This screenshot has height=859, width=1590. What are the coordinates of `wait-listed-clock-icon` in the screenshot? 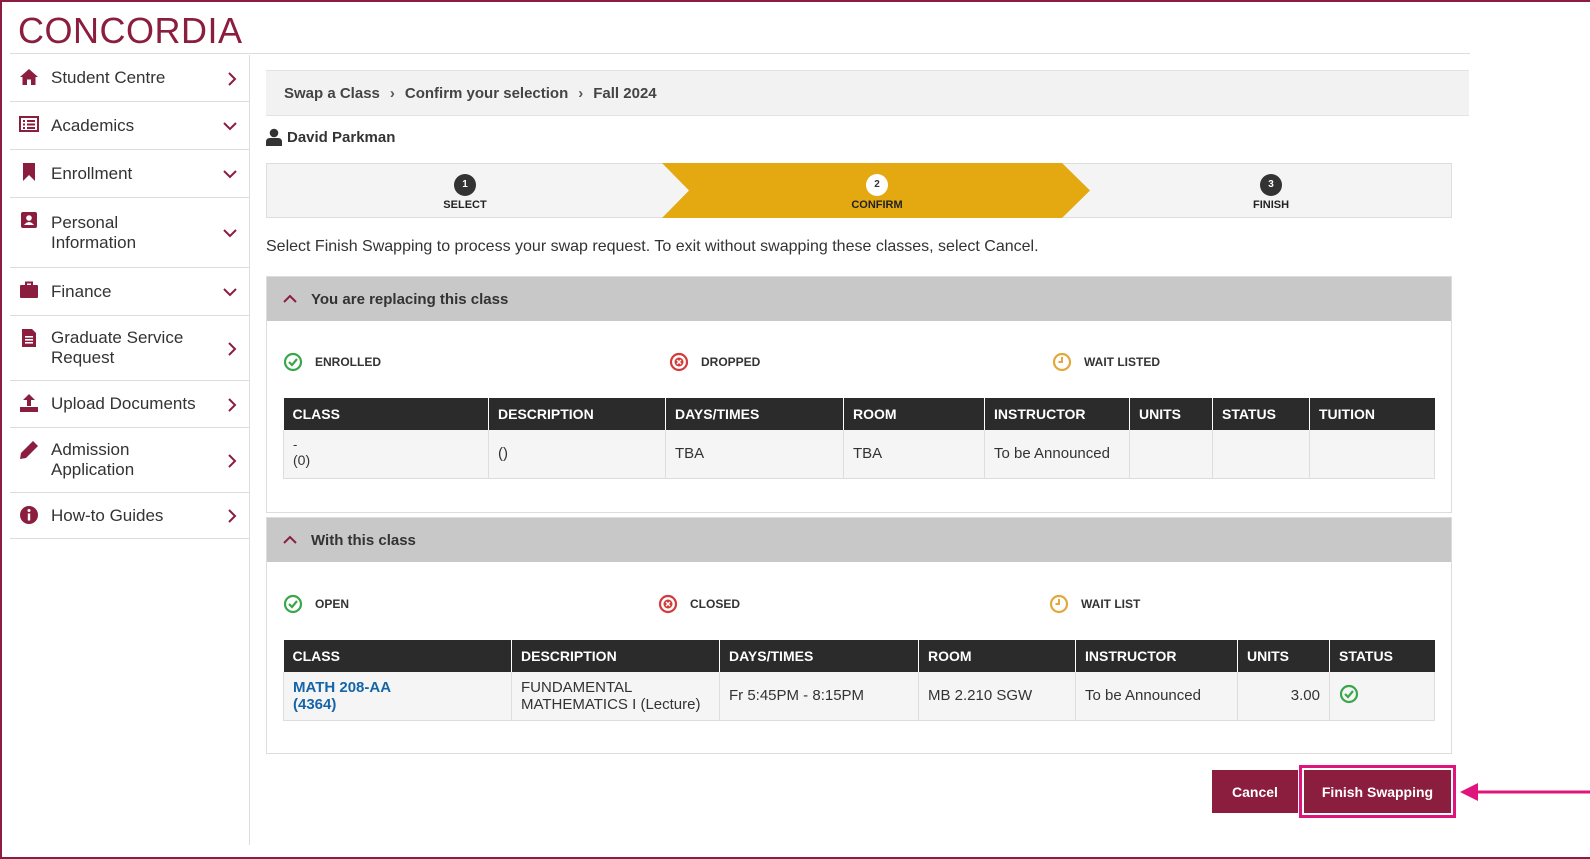 It's located at (1062, 362).